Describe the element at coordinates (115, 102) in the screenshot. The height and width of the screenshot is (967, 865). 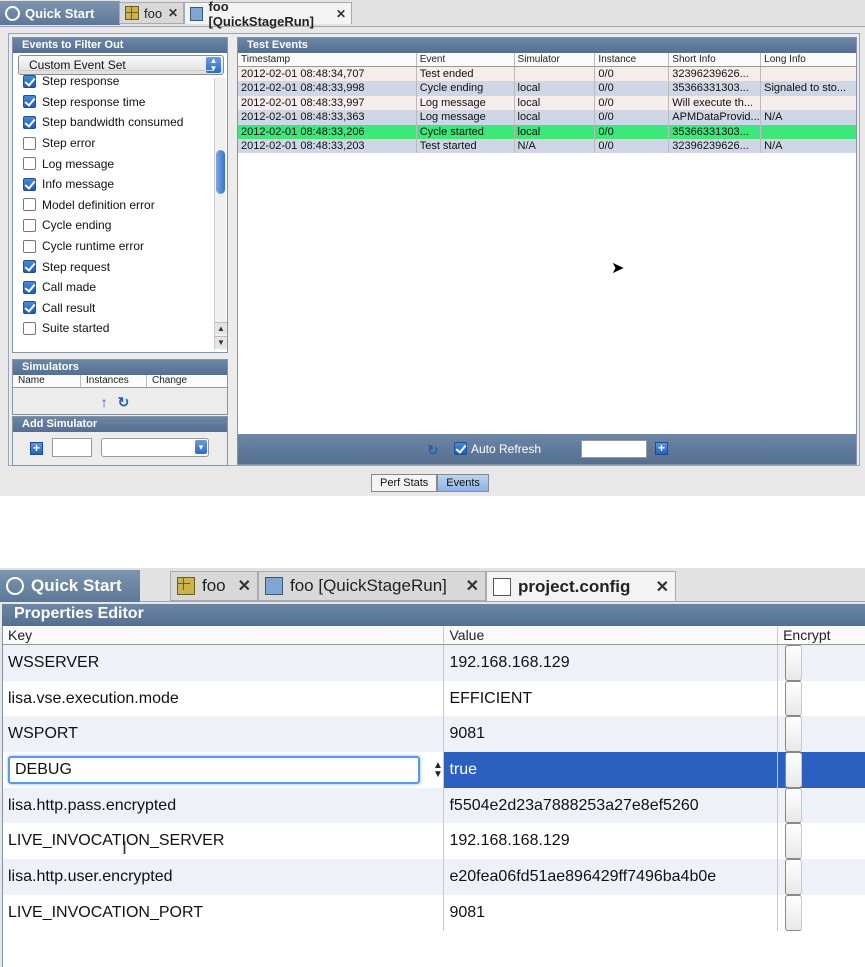
I see `event-filter-item: Step response time` at that location.